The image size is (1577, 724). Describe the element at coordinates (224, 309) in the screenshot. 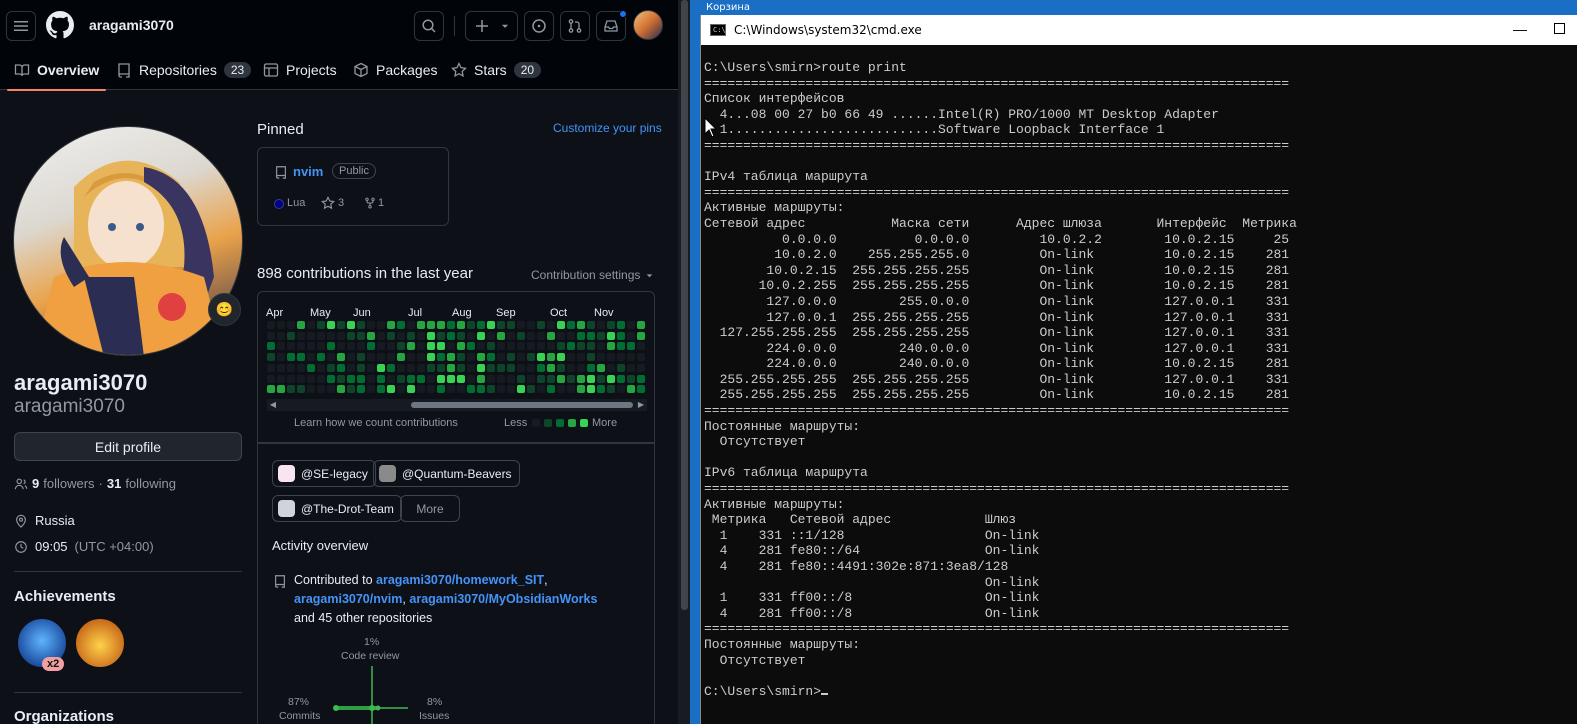

I see `emoji-status-icon: 😊` at that location.